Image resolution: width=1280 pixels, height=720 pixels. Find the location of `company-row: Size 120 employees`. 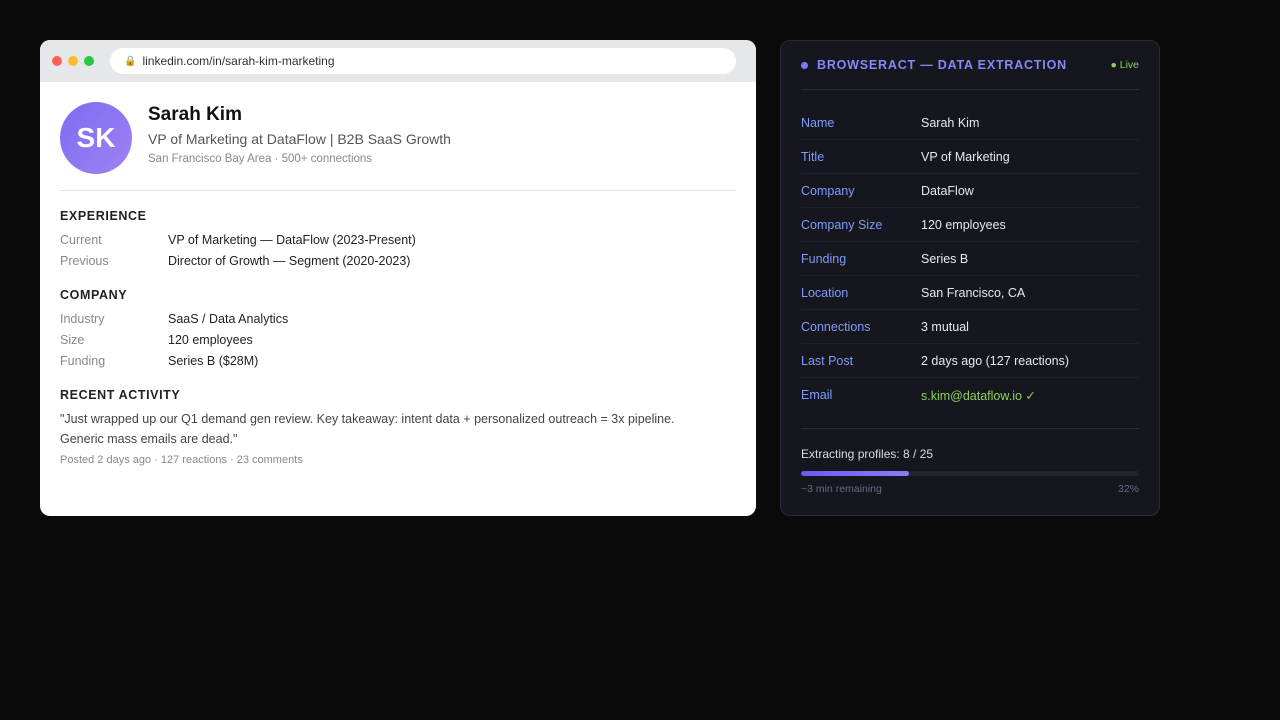

company-row: Size 120 employees is located at coordinates (398, 340).